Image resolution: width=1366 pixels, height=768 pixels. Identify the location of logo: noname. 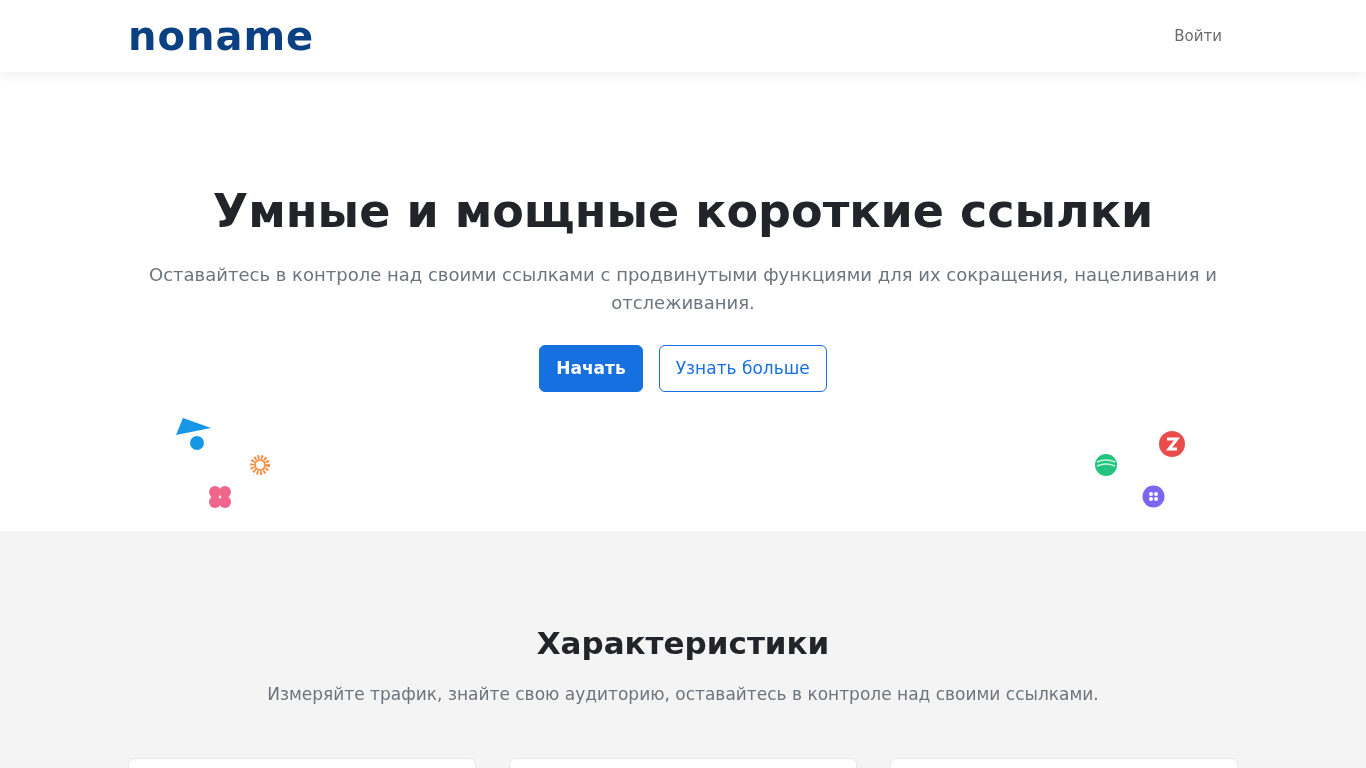
(221, 36).